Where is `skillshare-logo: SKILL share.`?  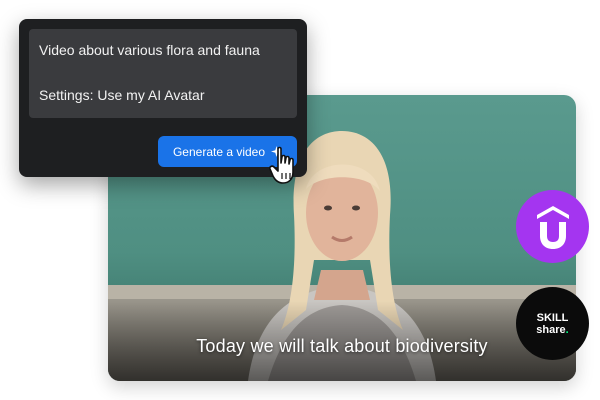 skillshare-logo: SKILL share. is located at coordinates (552, 323).